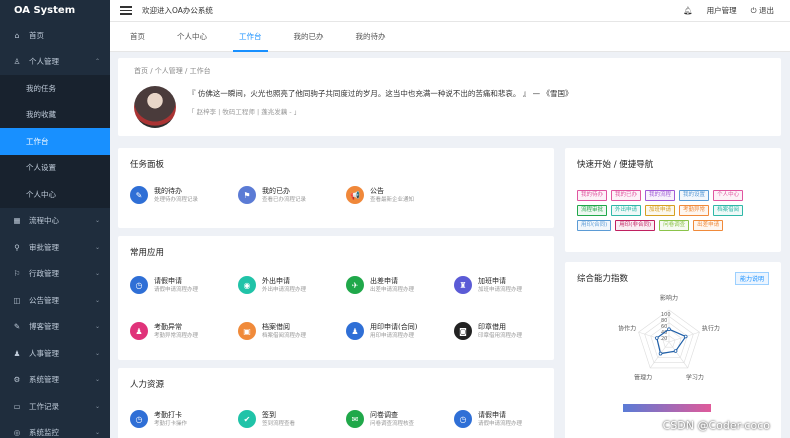 Image resolution: width=790 pixels, height=438 pixels. What do you see at coordinates (594, 225) in the screenshot?
I see `quick-nav-tag: 用印(合同)` at bounding box center [594, 225].